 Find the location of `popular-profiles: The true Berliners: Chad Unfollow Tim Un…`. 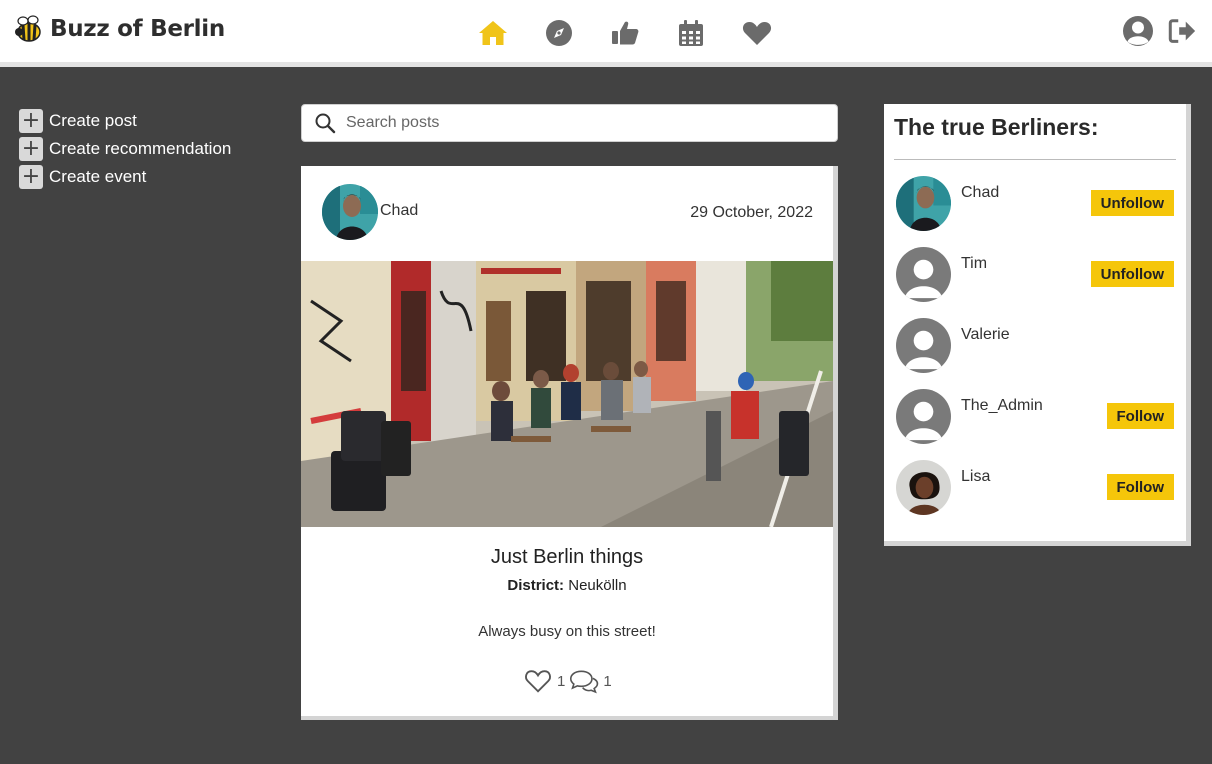

popular-profiles: The true Berliners: Chad Unfollow Tim Un… is located at coordinates (1037, 325).